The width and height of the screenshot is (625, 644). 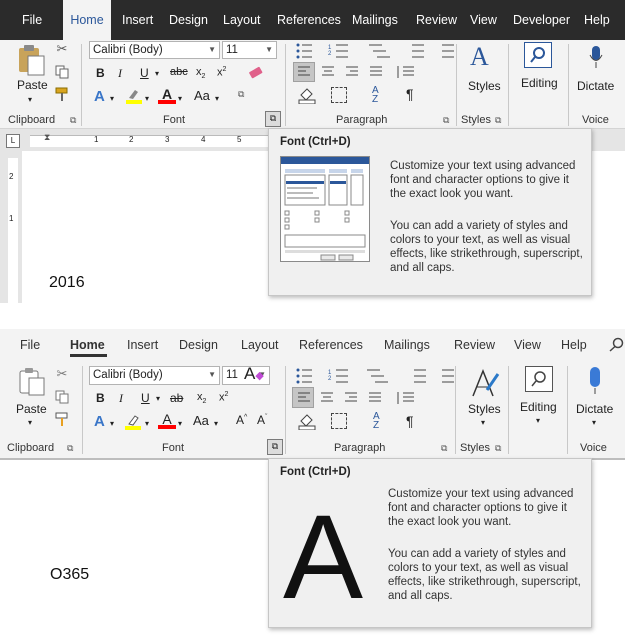 I want to click on grow-font-icon: ⧉, so click(x=241, y=94).